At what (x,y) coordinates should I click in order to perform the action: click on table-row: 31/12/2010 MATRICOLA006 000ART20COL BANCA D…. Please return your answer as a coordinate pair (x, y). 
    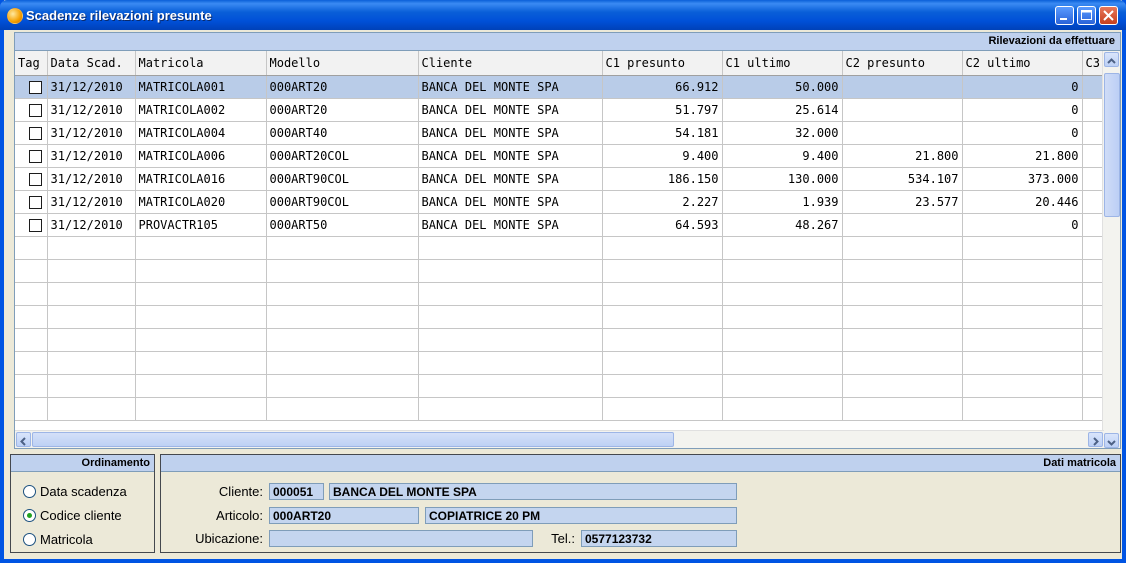
    Looking at the image, I should click on (564, 156).